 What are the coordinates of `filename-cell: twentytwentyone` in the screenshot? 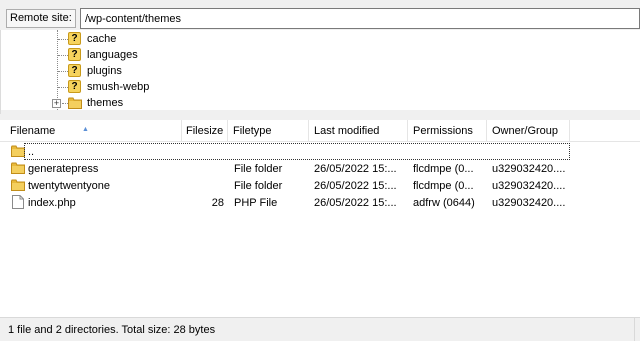 It's located at (69, 186).